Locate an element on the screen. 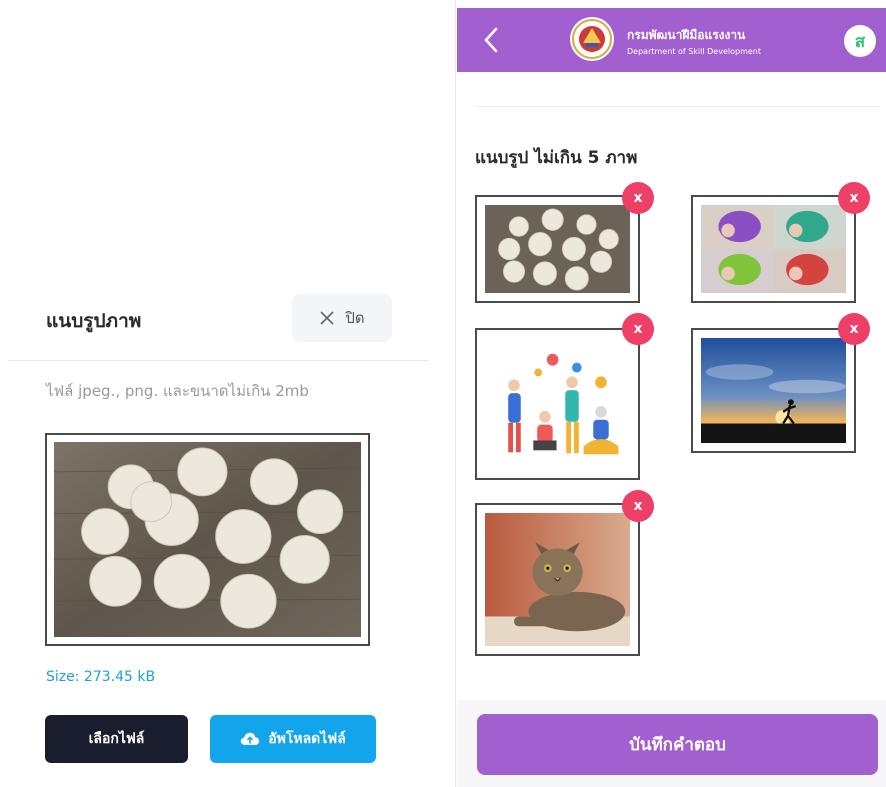  cloud-upload-icon is located at coordinates (250, 738).